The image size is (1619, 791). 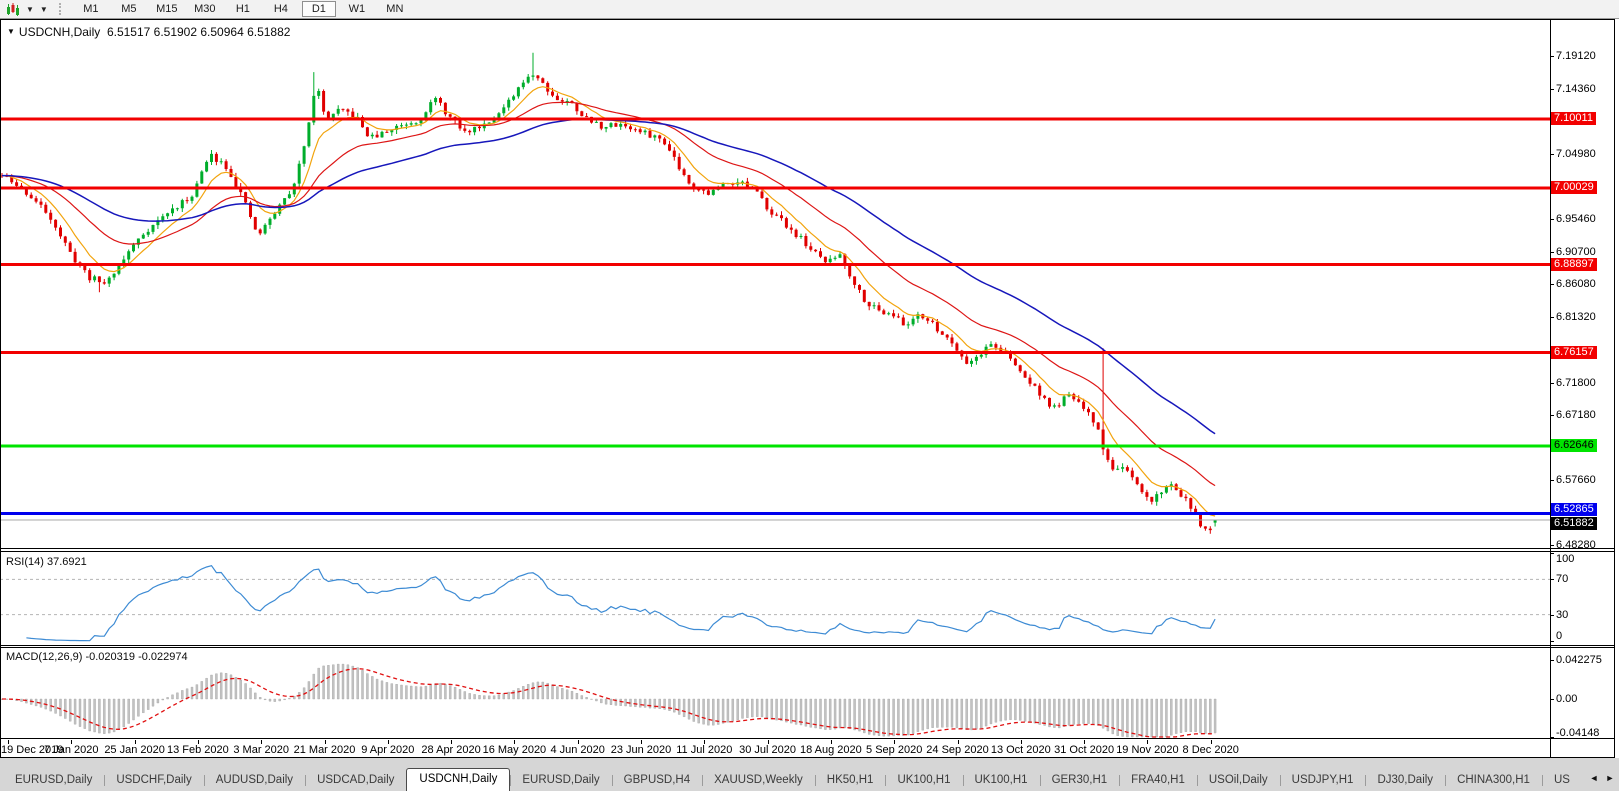 What do you see at coordinates (621, 603) in the screenshot?
I see `rsi-line` at bounding box center [621, 603].